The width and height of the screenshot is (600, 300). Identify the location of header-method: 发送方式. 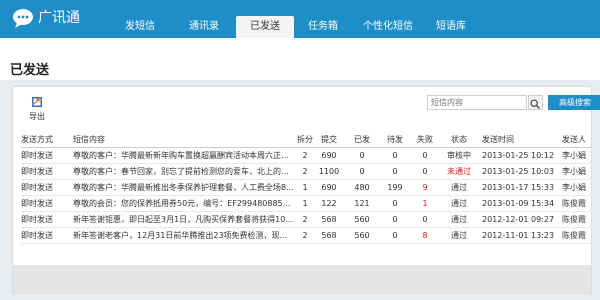
(37, 139).